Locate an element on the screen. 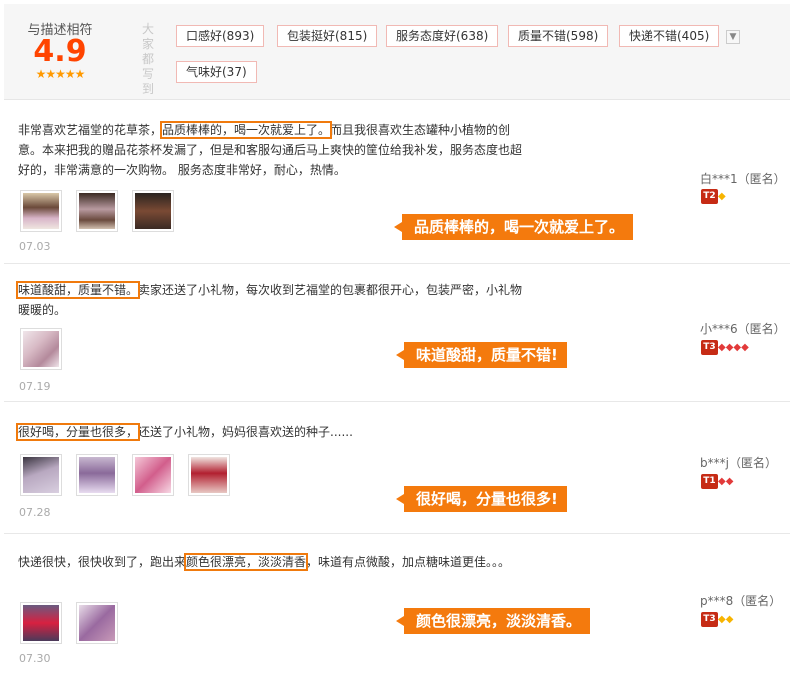 This screenshot has width=790, height=694. review-date: 07.30 is located at coordinates (35, 658).